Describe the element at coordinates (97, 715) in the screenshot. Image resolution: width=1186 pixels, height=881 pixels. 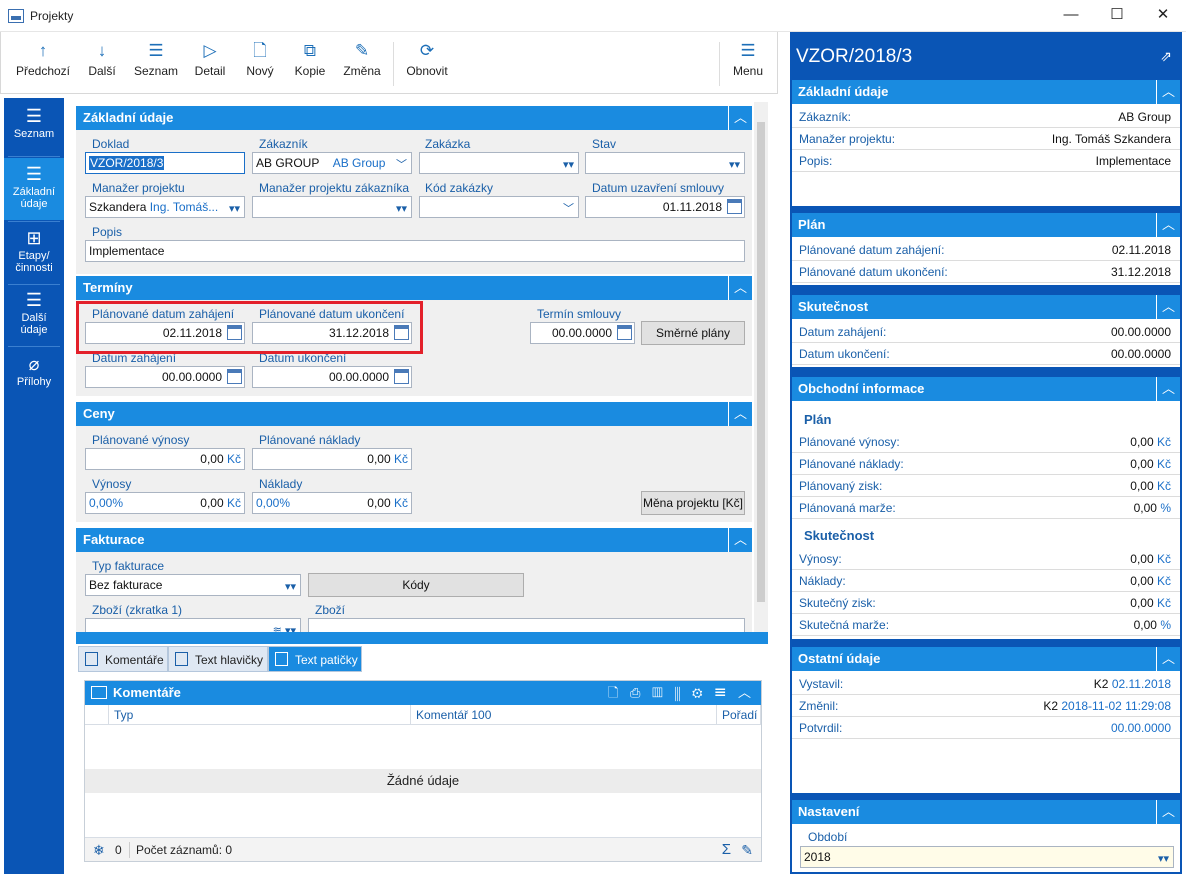
I see `column-header-select` at that location.